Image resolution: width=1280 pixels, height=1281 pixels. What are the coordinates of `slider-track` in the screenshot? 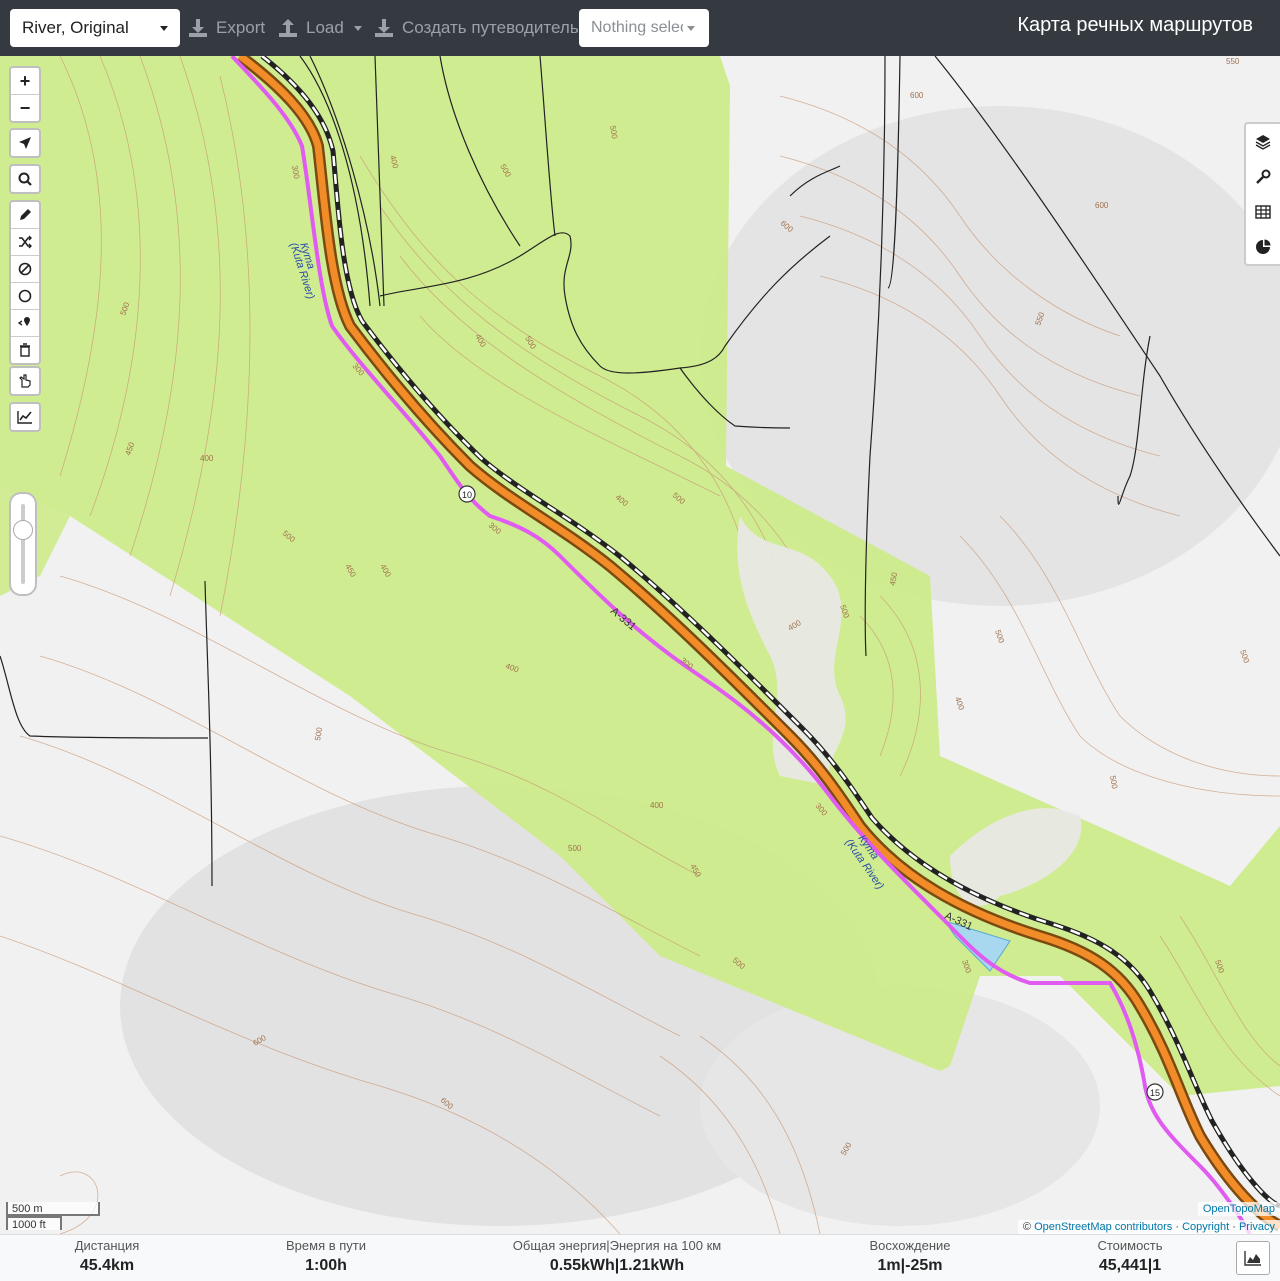 It's located at (23, 544).